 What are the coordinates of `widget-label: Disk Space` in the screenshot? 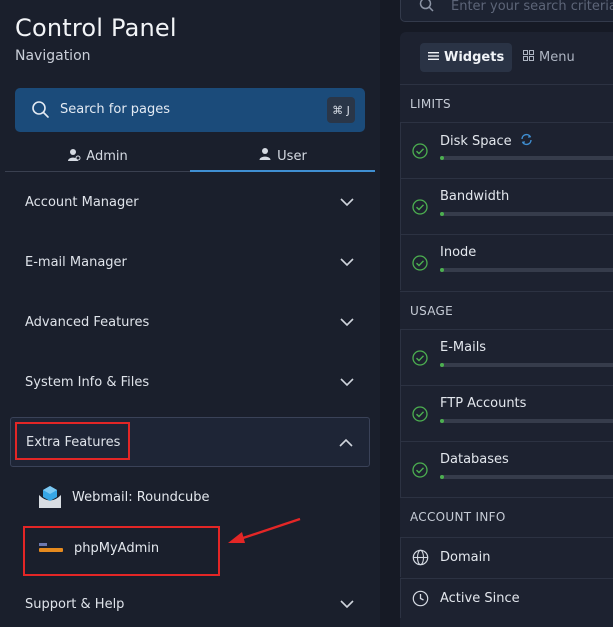 It's located at (476, 141).